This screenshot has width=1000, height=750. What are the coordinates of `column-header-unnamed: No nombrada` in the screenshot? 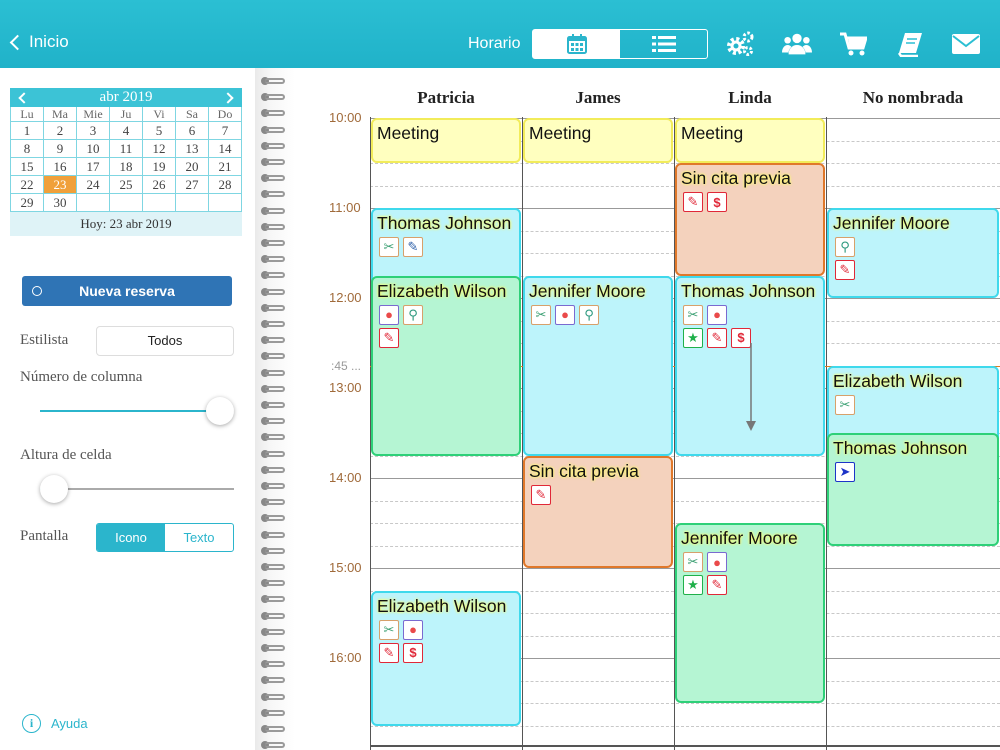 It's located at (913, 98).